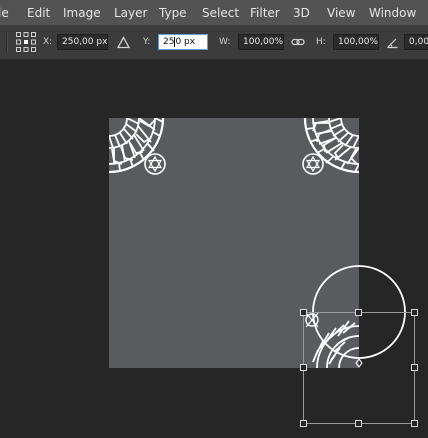  What do you see at coordinates (123, 42) in the screenshot?
I see `relative-position-triangle-icon` at bounding box center [123, 42].